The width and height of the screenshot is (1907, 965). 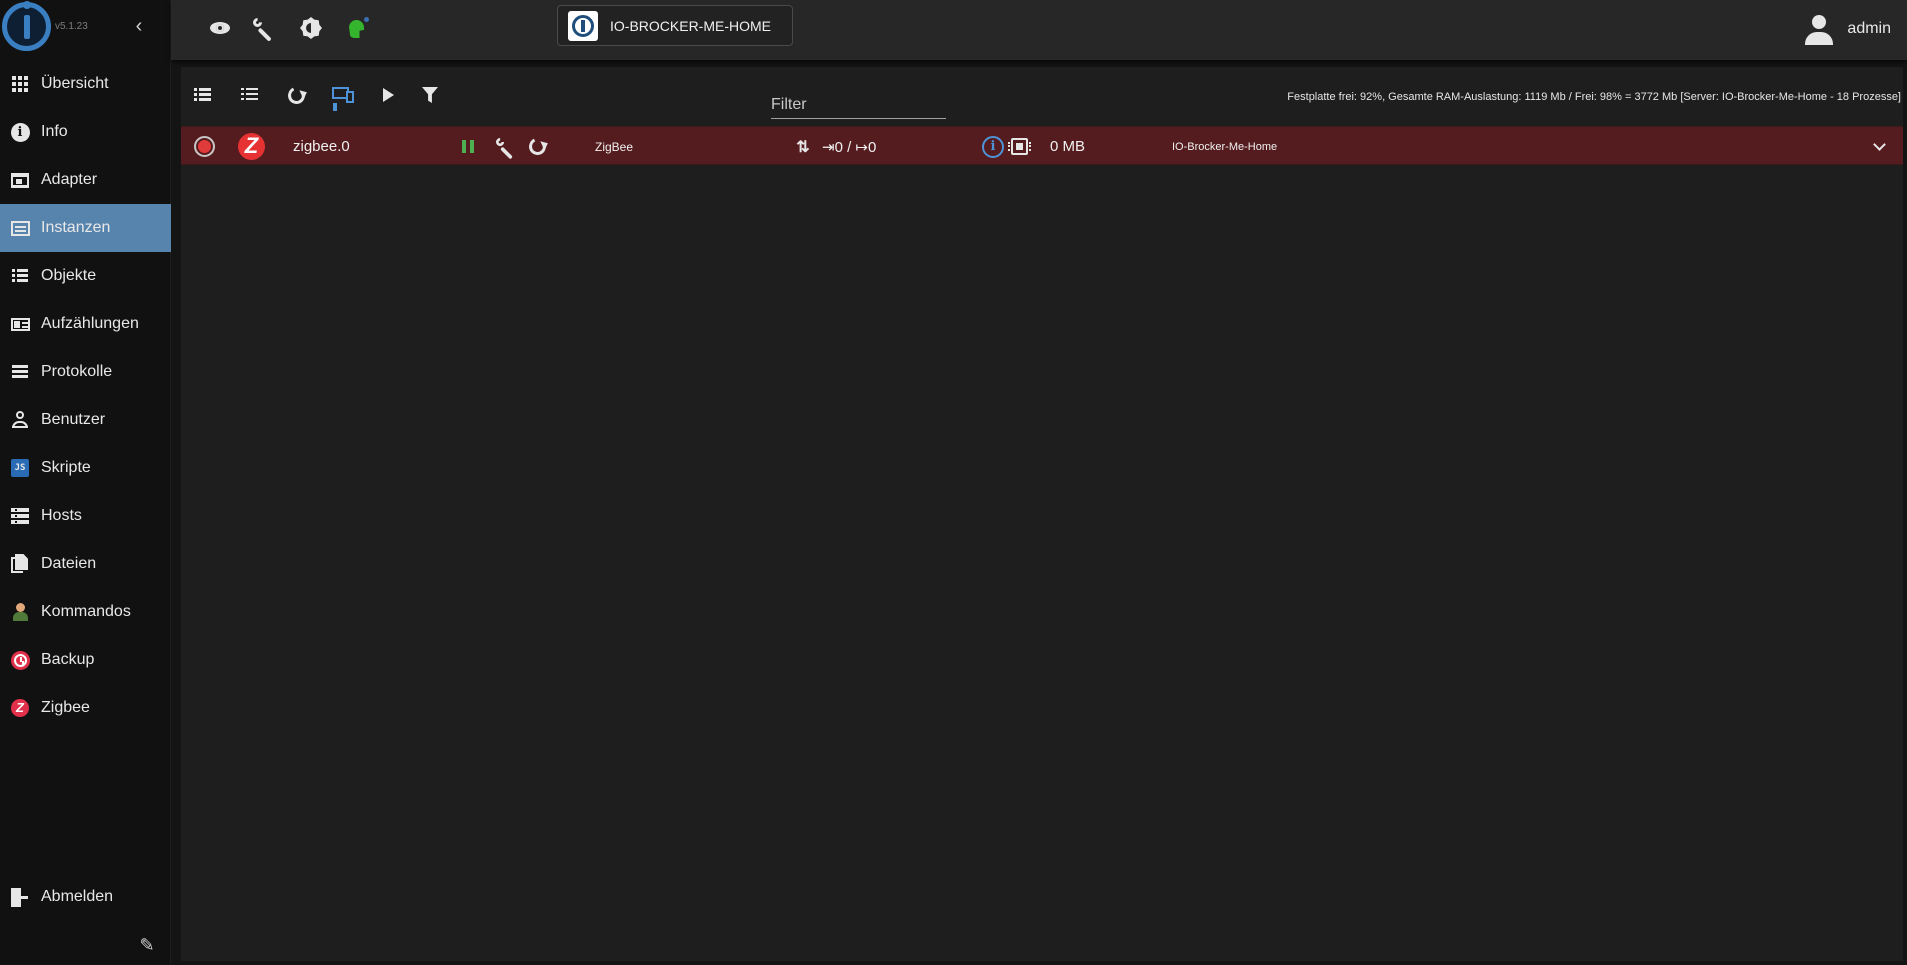 I want to click on sidebar-item-label: Übersicht, so click(x=75, y=83).